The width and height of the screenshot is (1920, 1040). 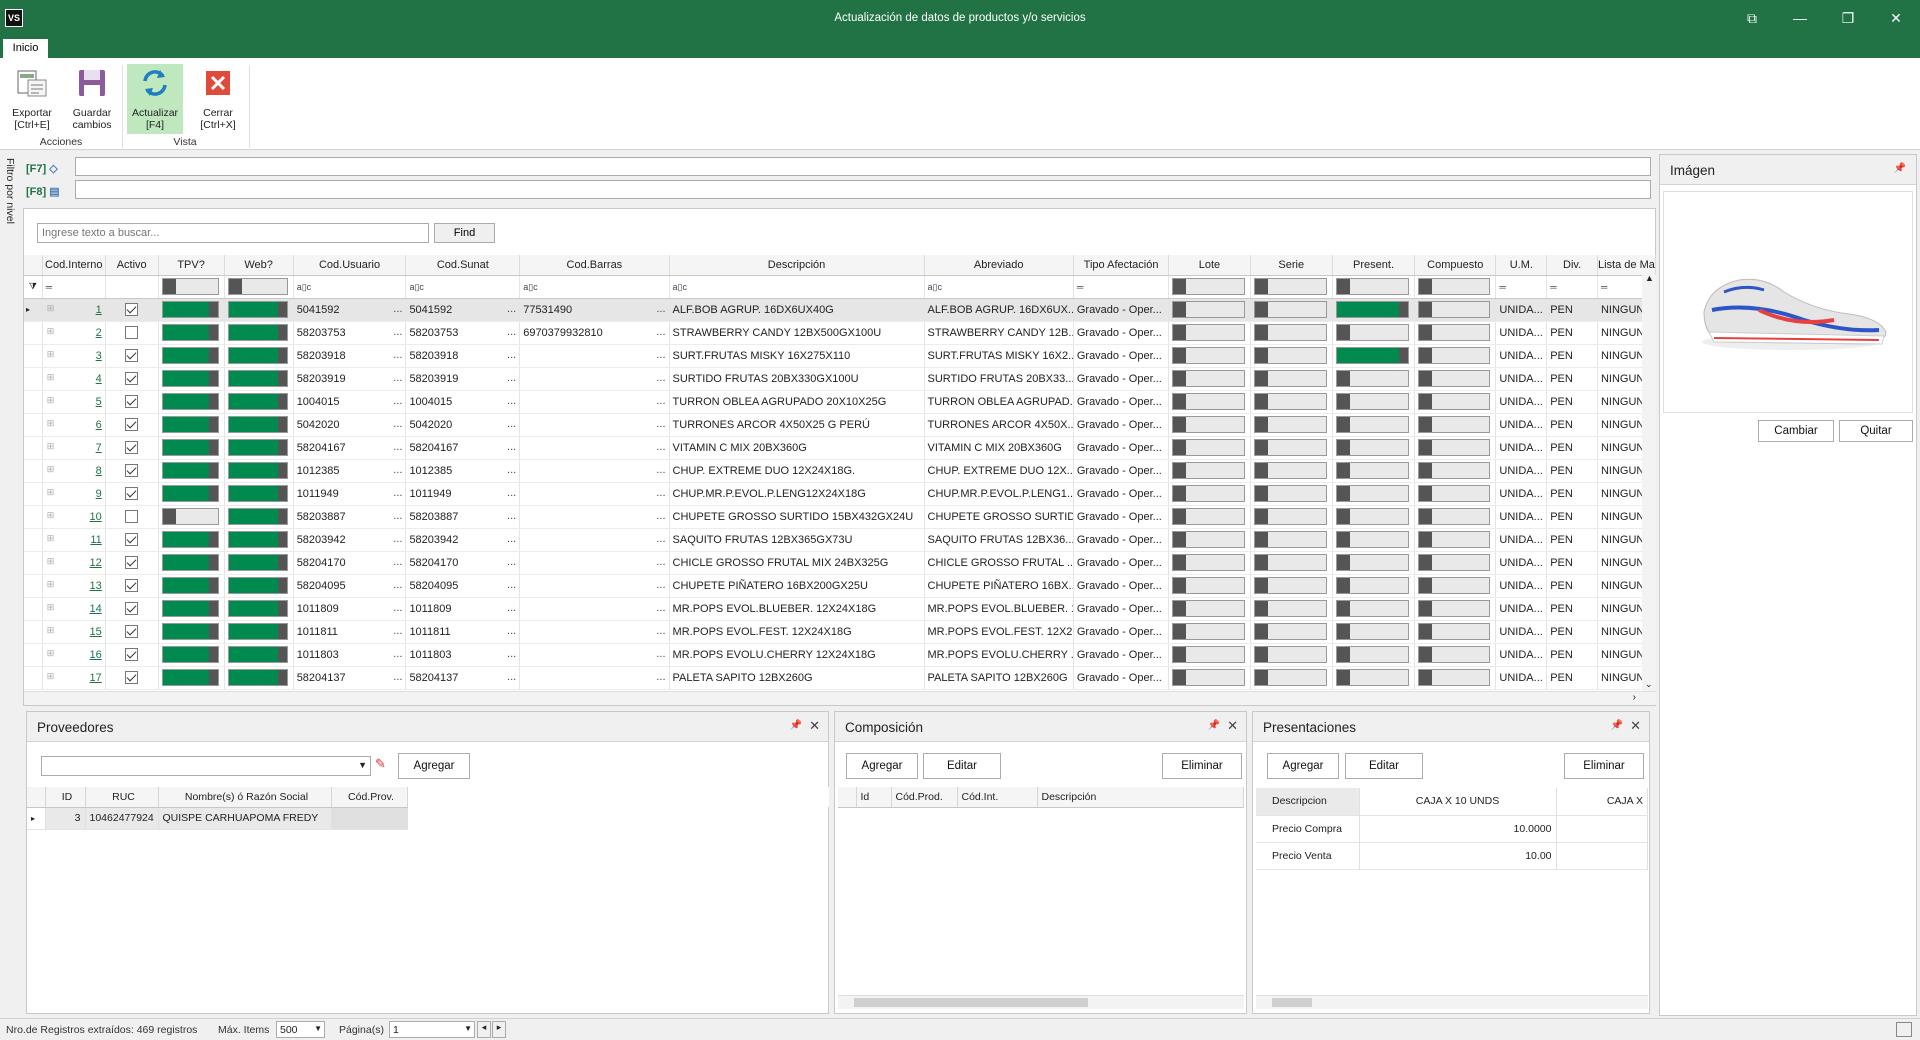 I want to click on descripcion-cell: TURRON OBLEA AGRUPADO 20X10X25G, so click(x=797, y=402).